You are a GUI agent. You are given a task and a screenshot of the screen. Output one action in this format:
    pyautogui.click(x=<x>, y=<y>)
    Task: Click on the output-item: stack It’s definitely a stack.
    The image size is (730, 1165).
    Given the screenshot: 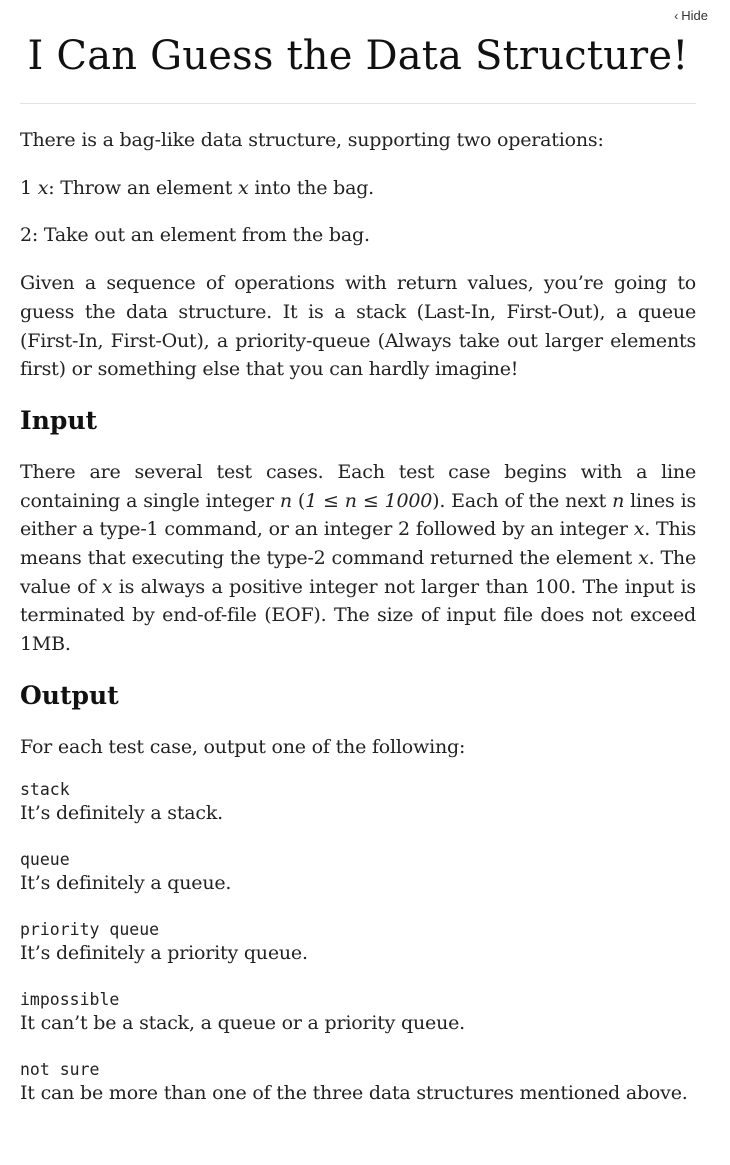 What is the action you would take?
    pyautogui.click(x=358, y=803)
    